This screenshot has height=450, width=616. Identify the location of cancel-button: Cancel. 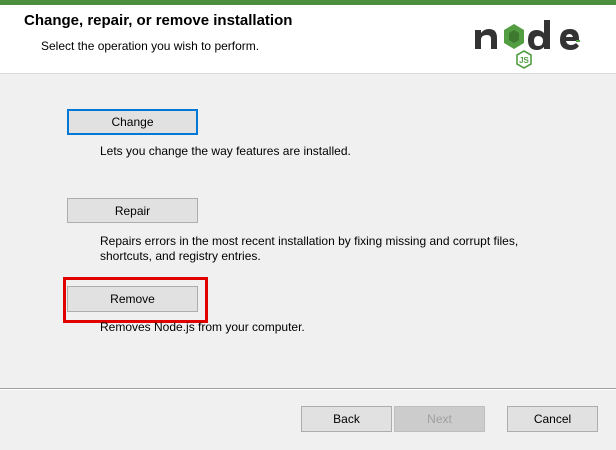
(552, 419).